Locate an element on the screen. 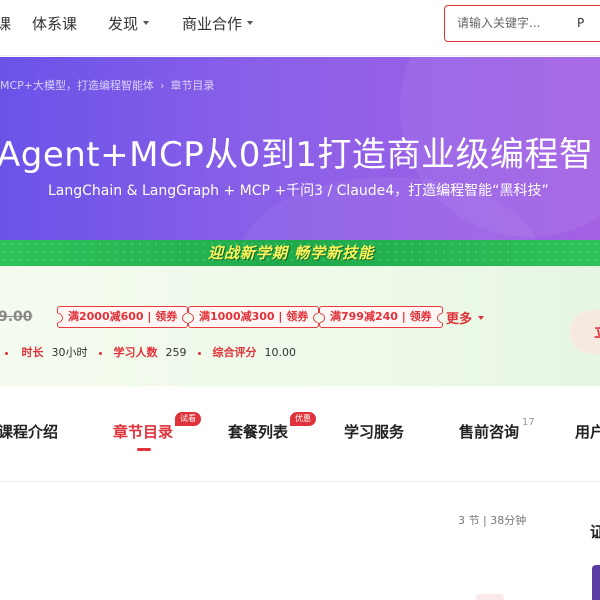  nav-item-label: 课 is located at coordinates (6, 24).